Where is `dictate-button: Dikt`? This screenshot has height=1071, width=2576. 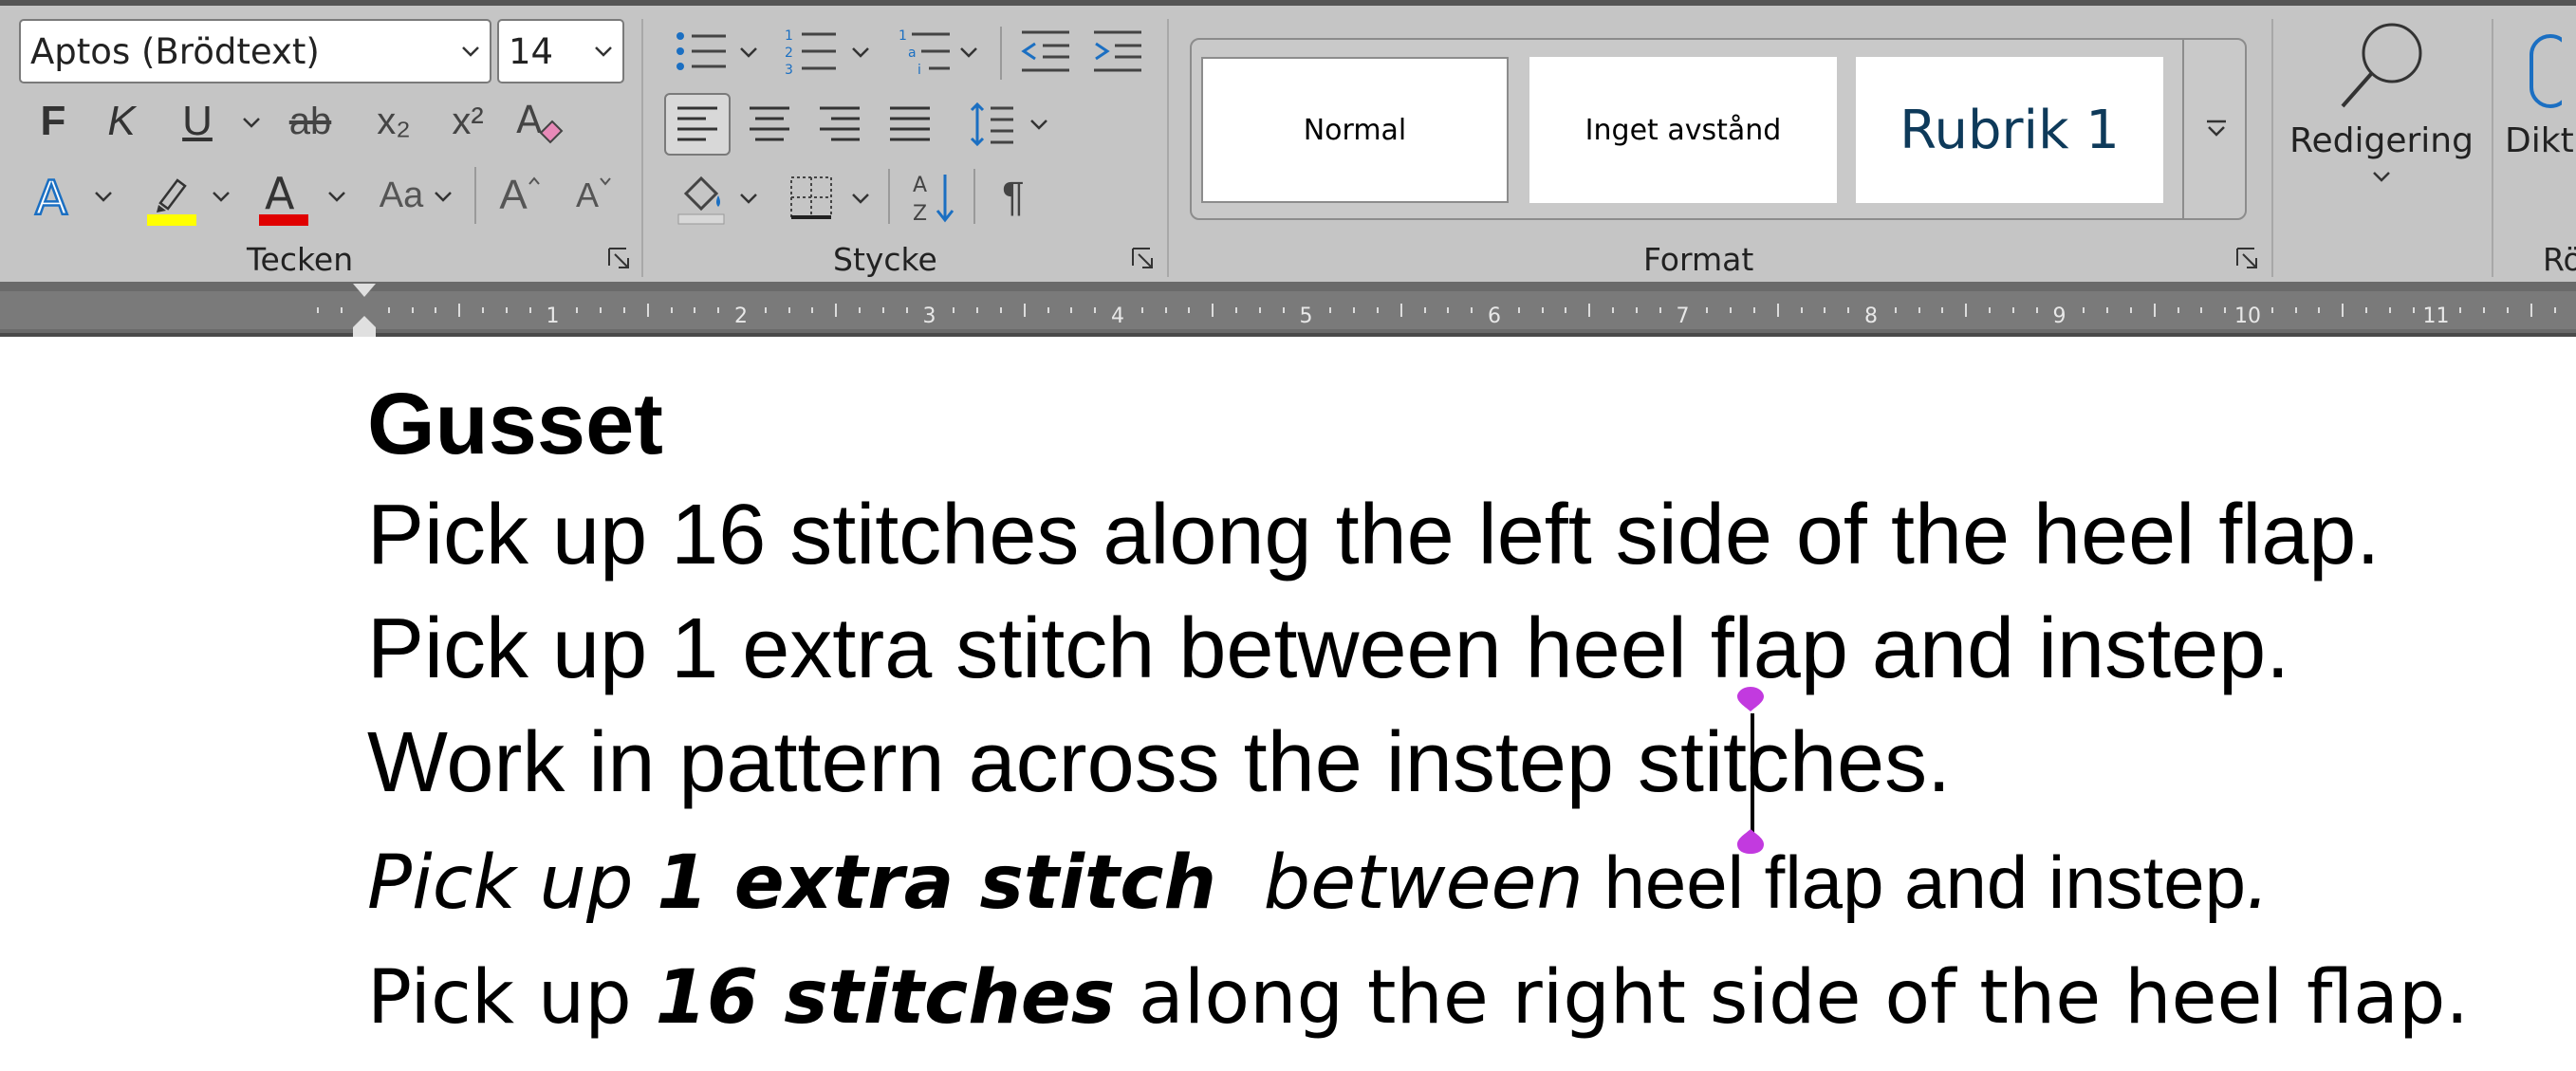
dictate-button: Dikt is located at coordinates (2540, 128).